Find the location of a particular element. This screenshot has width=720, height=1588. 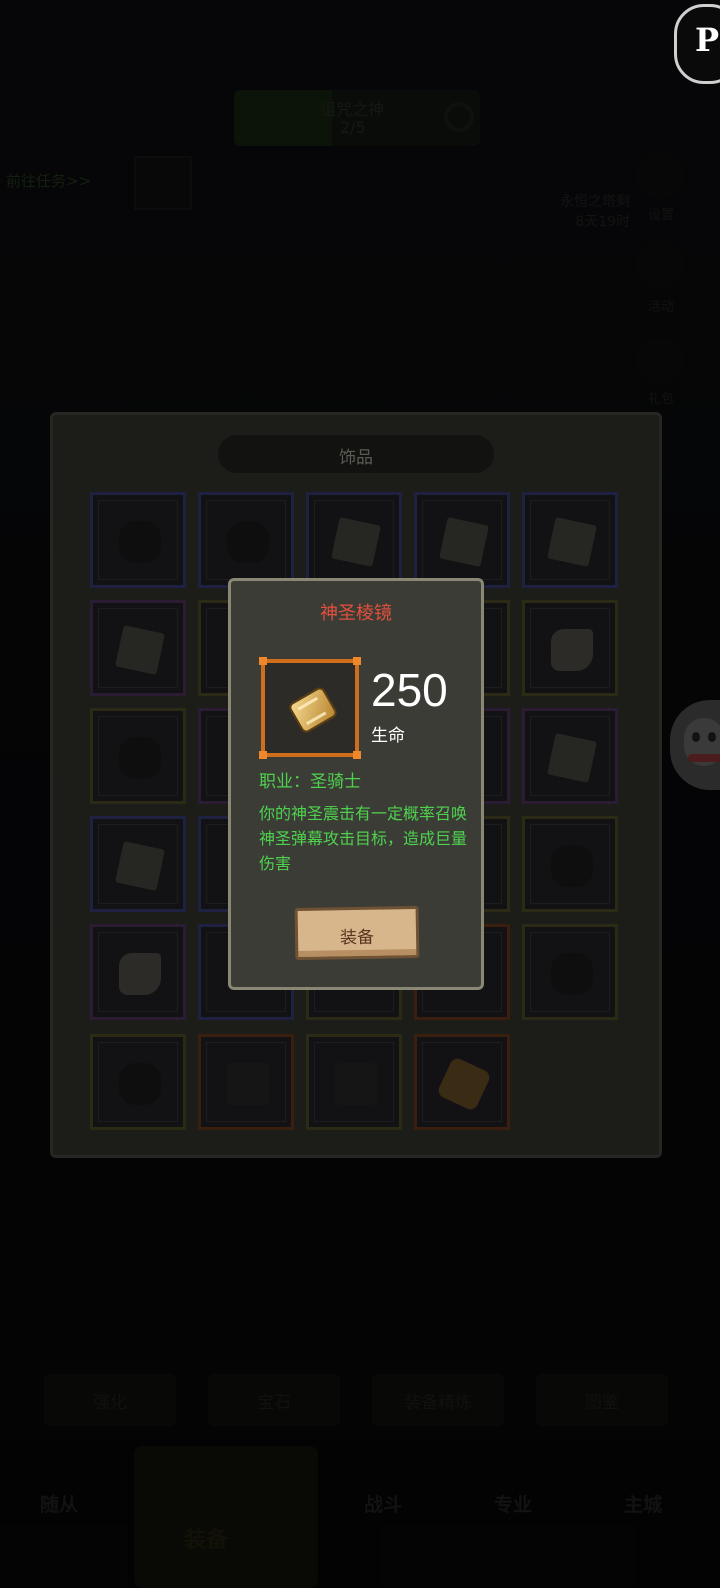

item-icon-frame is located at coordinates (310, 708).